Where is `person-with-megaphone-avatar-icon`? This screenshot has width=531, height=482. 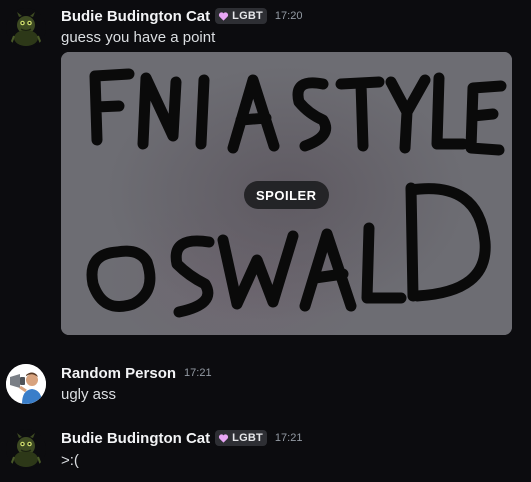 person-with-megaphone-avatar-icon is located at coordinates (26, 384).